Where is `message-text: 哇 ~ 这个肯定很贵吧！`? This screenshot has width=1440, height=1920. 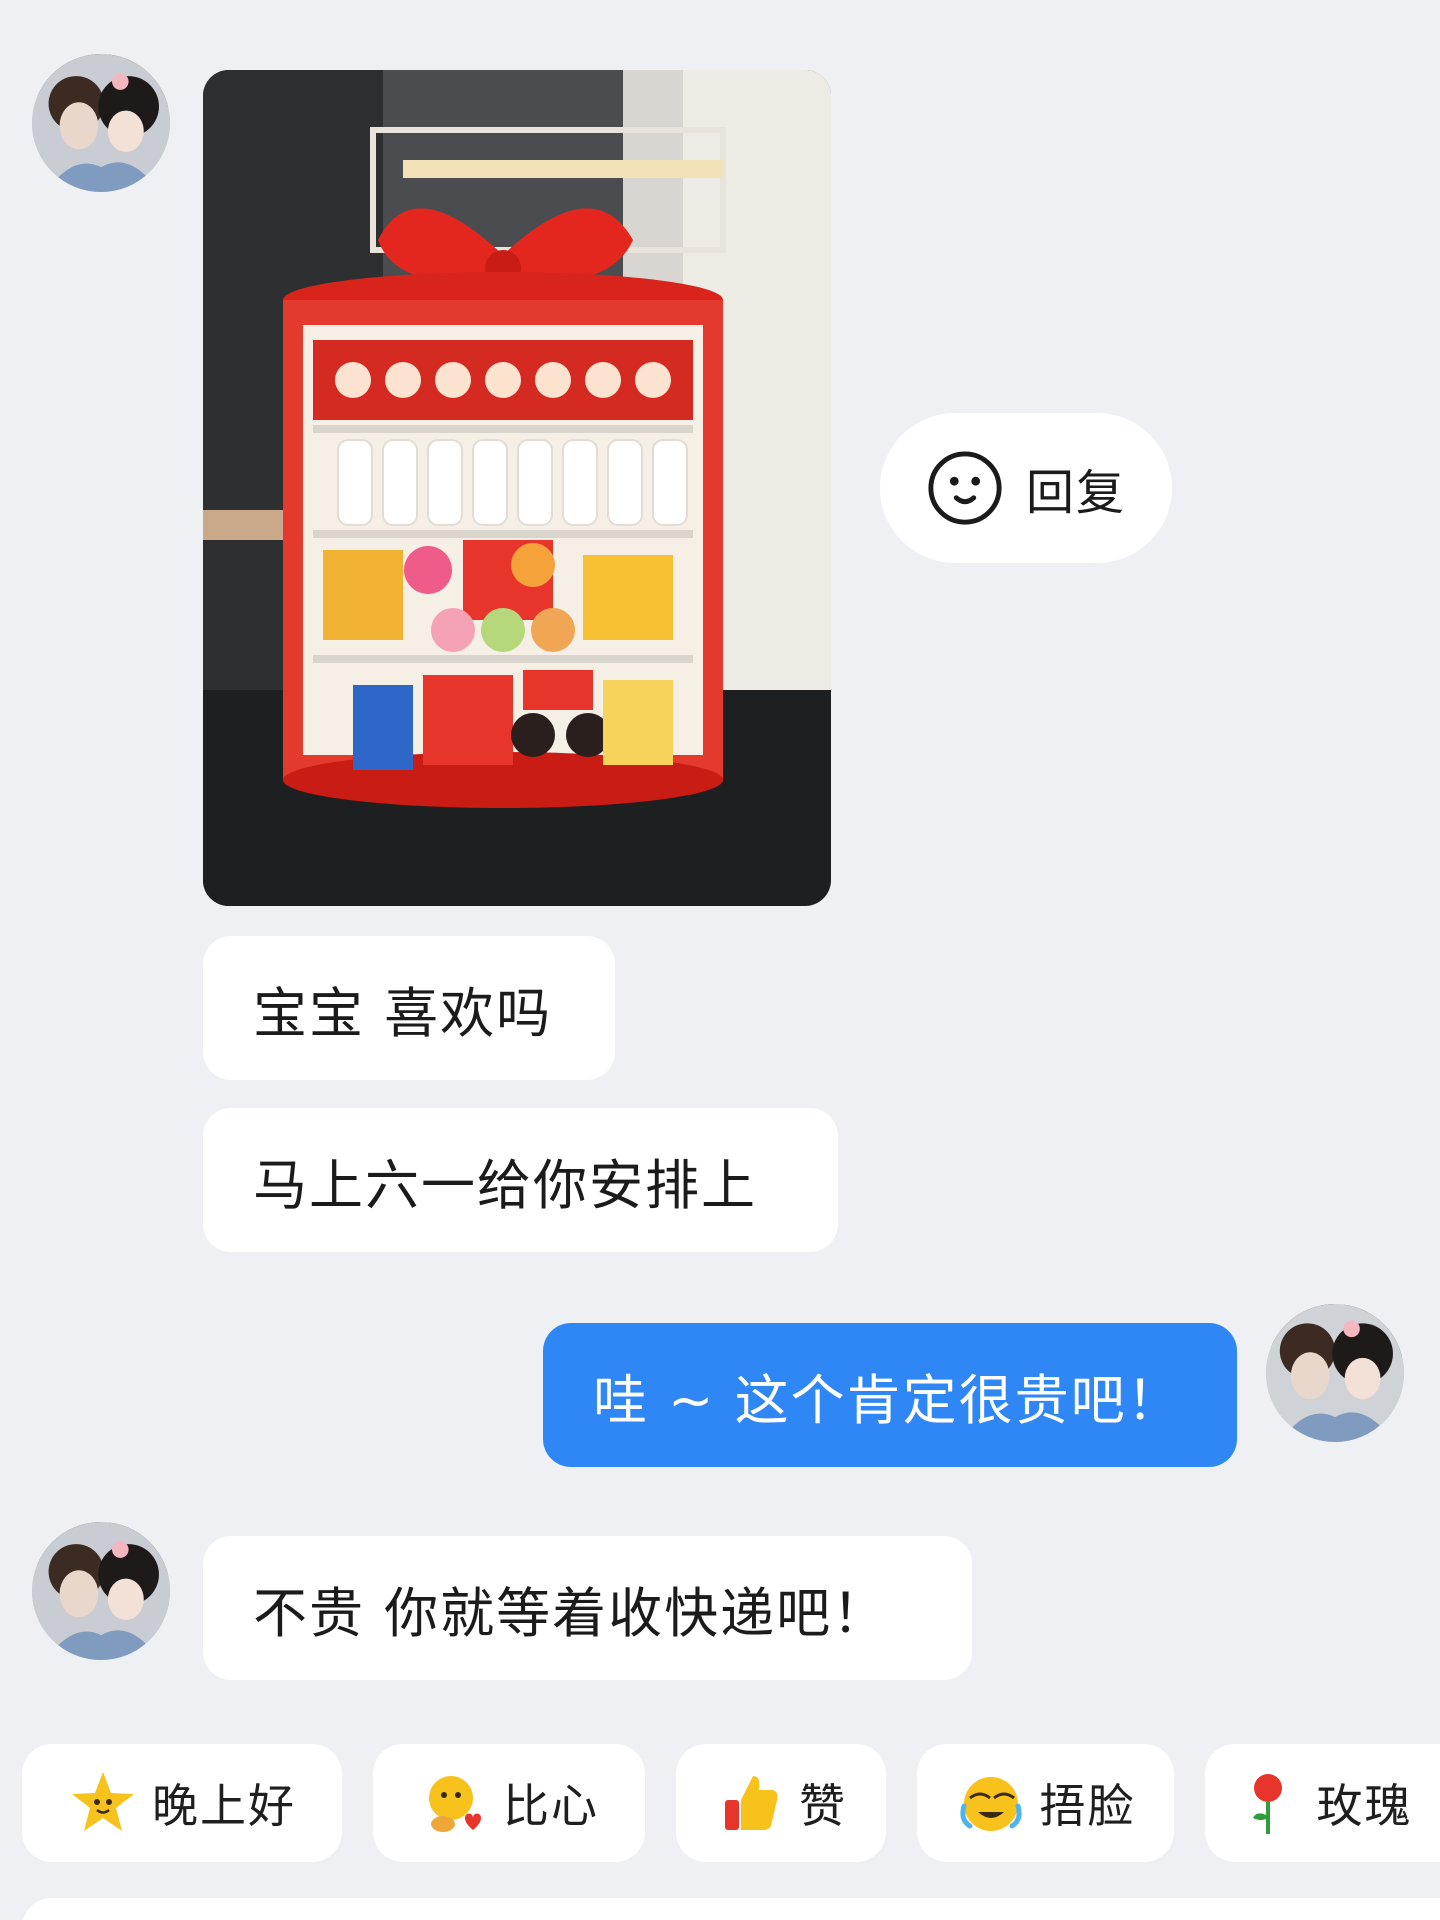
message-text: 哇 ~ 这个肯定很贵吧！ is located at coordinates (888, 1400).